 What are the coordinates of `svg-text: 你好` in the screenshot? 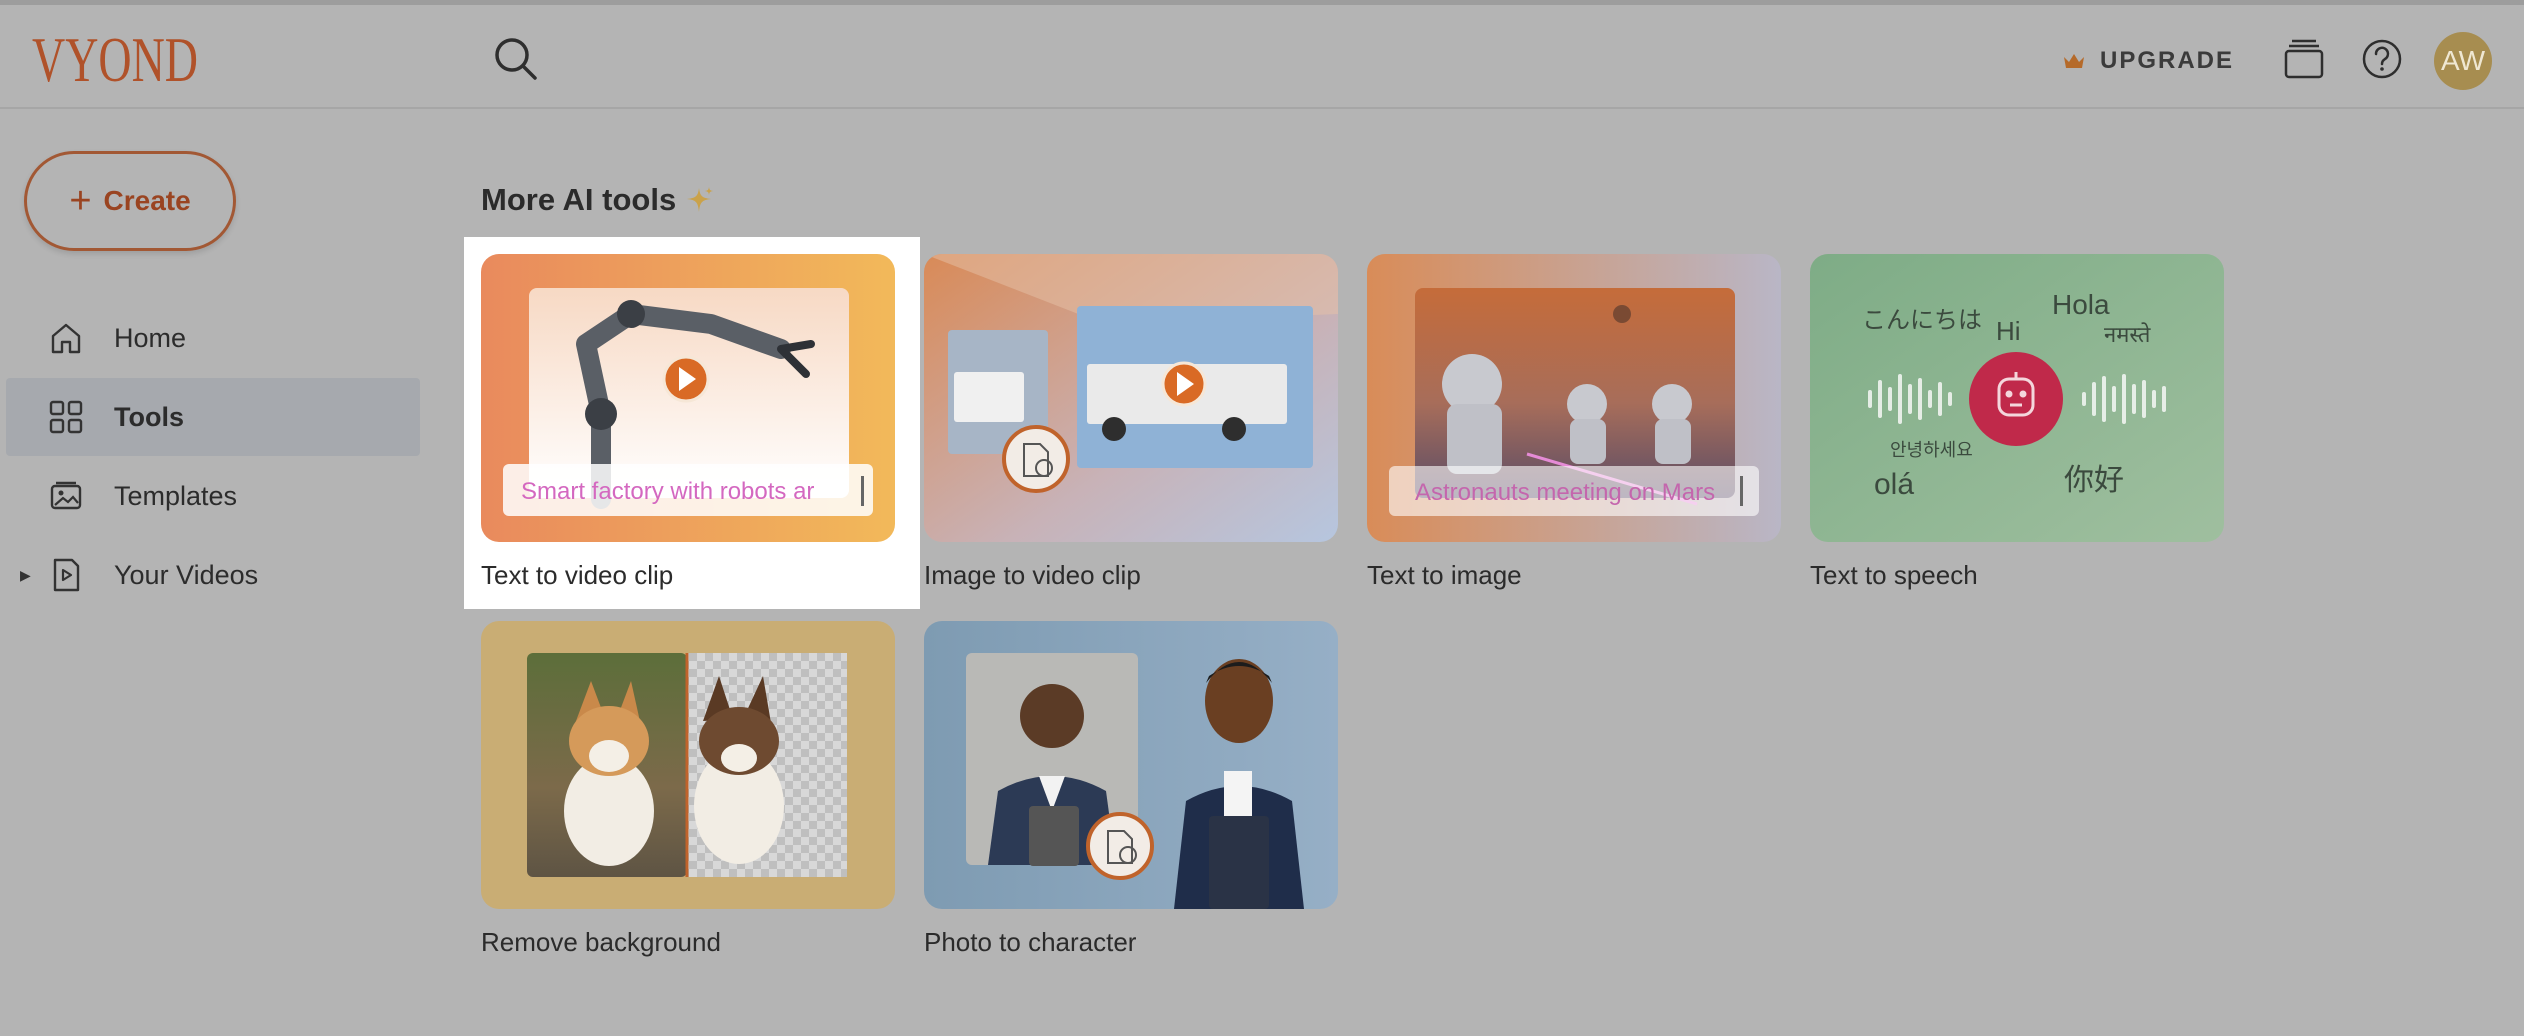 It's located at (2094, 480).